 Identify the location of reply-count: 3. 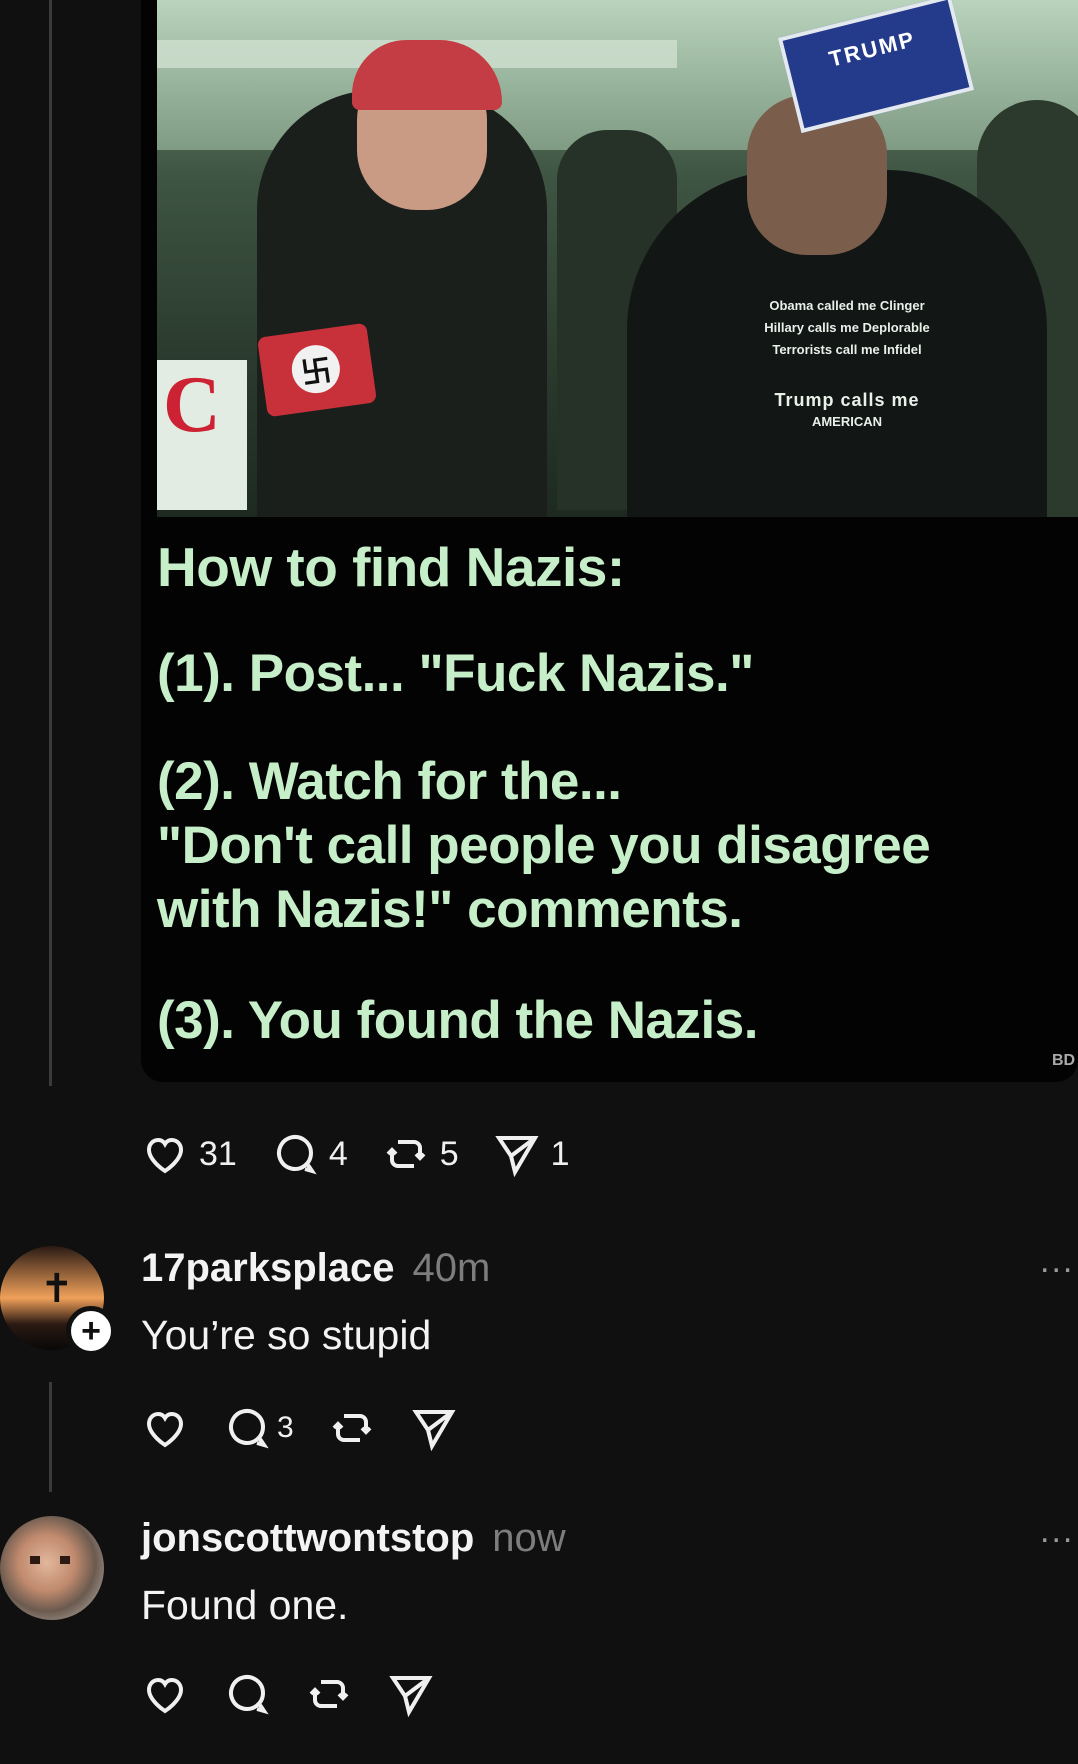
(285, 1427).